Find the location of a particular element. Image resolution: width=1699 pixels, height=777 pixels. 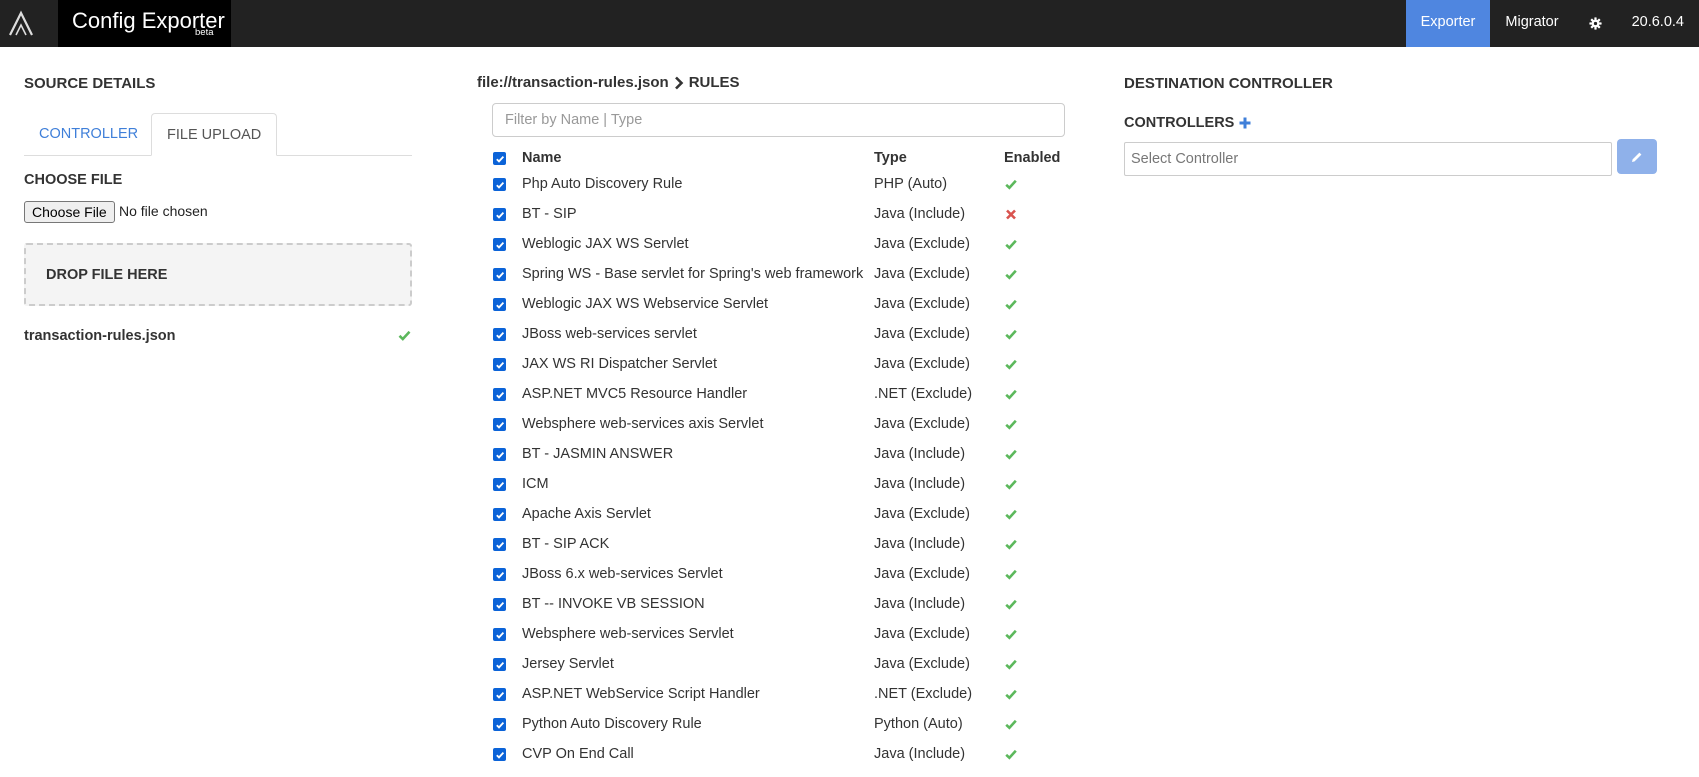

filter-input is located at coordinates (778, 120).